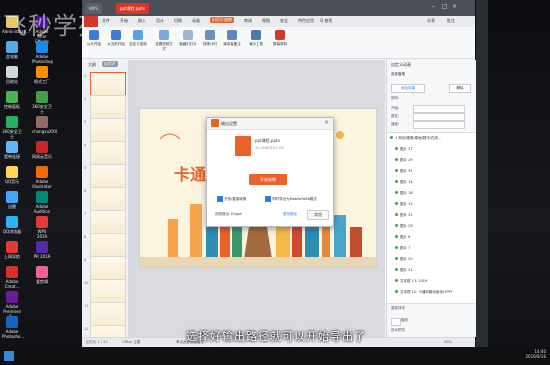  Describe the element at coordinates (439, 117) in the screenshot. I see `property-select` at that location.